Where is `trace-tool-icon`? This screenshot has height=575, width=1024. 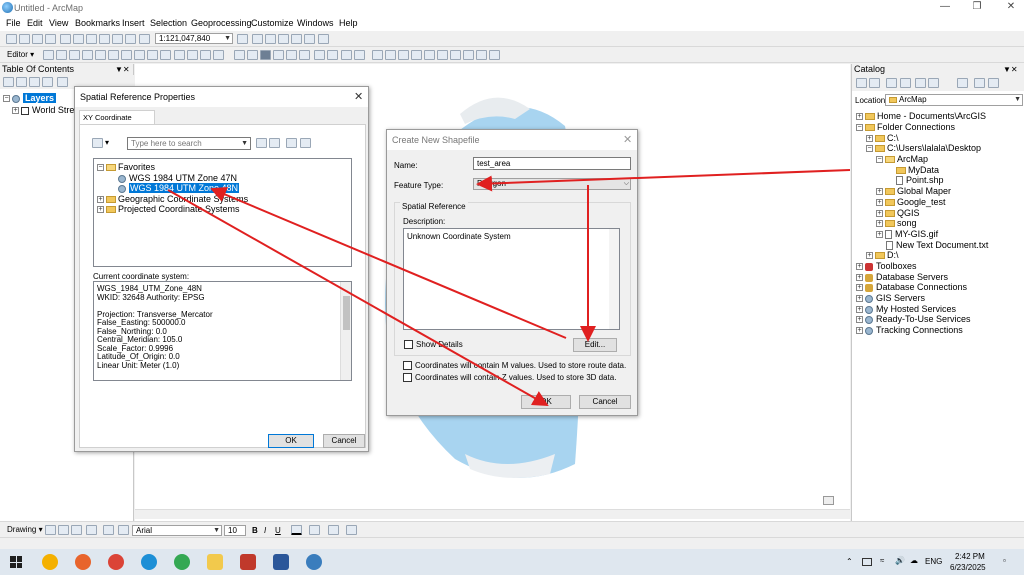 trace-tool-icon is located at coordinates (192, 55).